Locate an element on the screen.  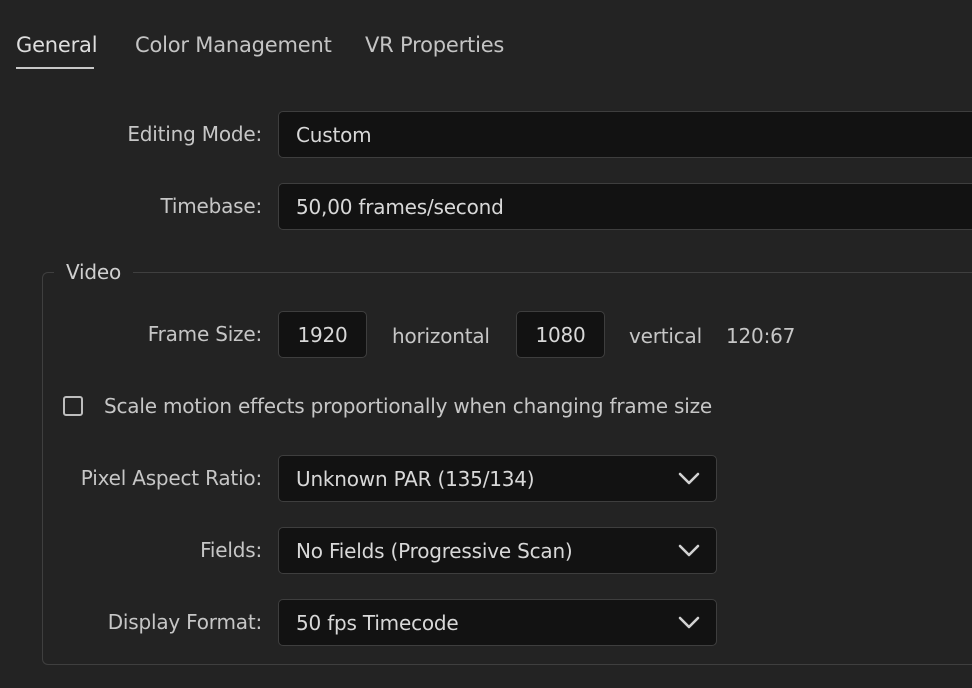
frame-width-input: 1920 is located at coordinates (322, 334).